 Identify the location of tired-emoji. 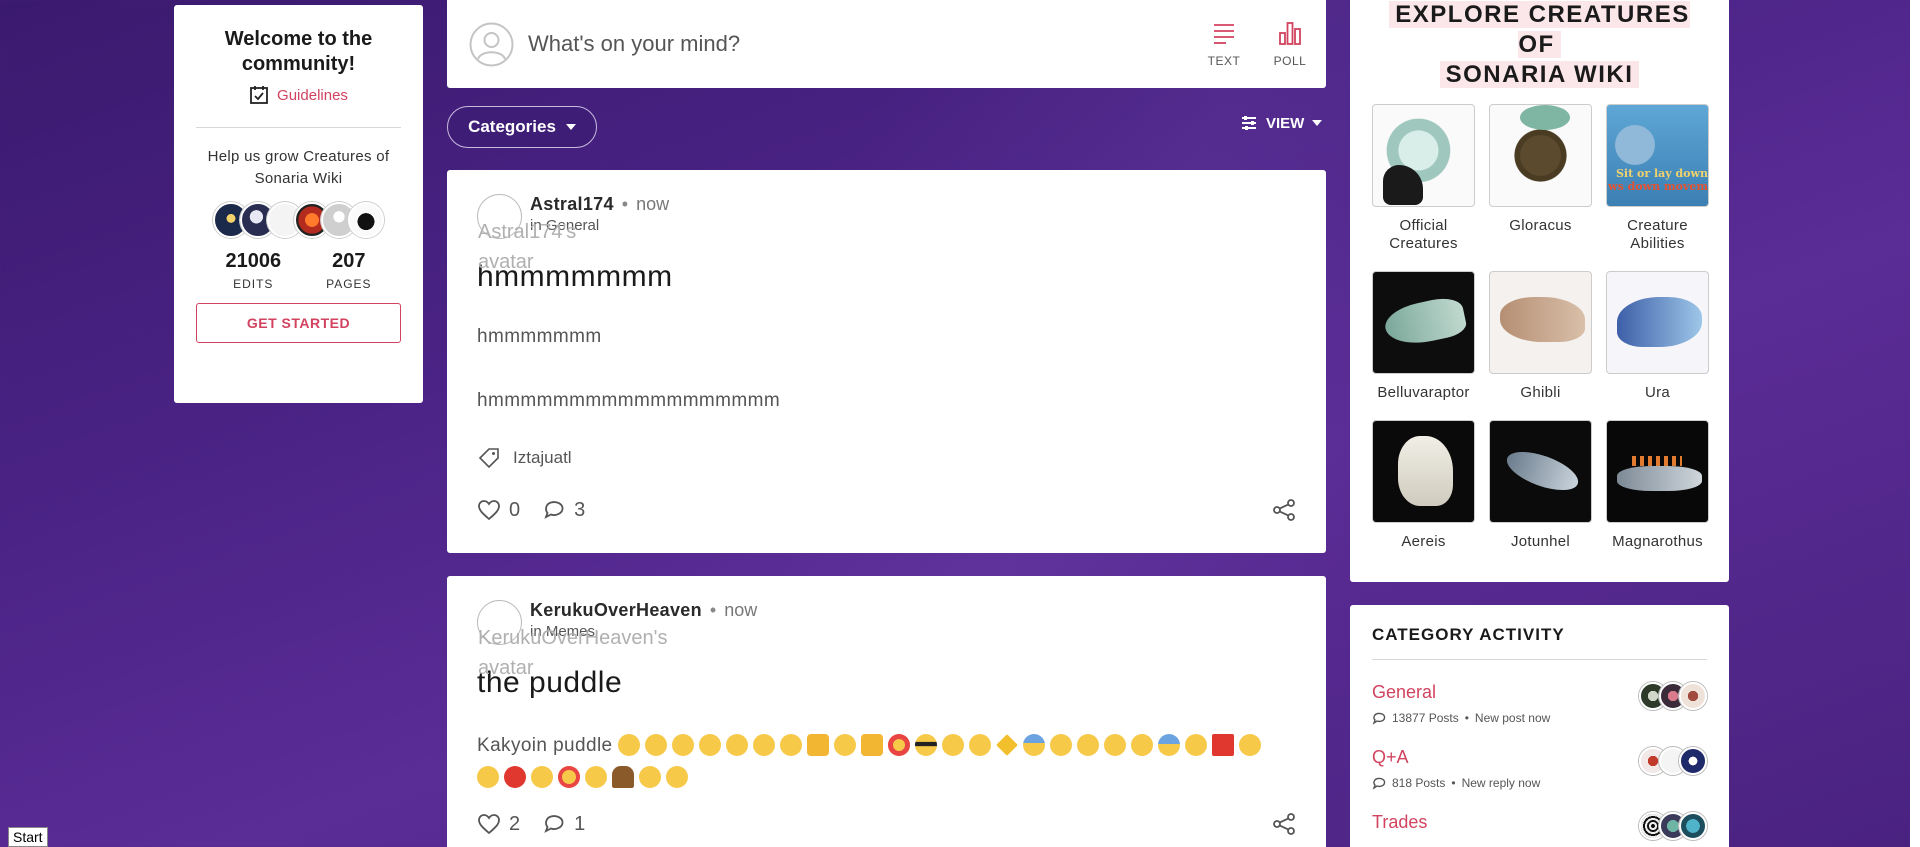
(1196, 745).